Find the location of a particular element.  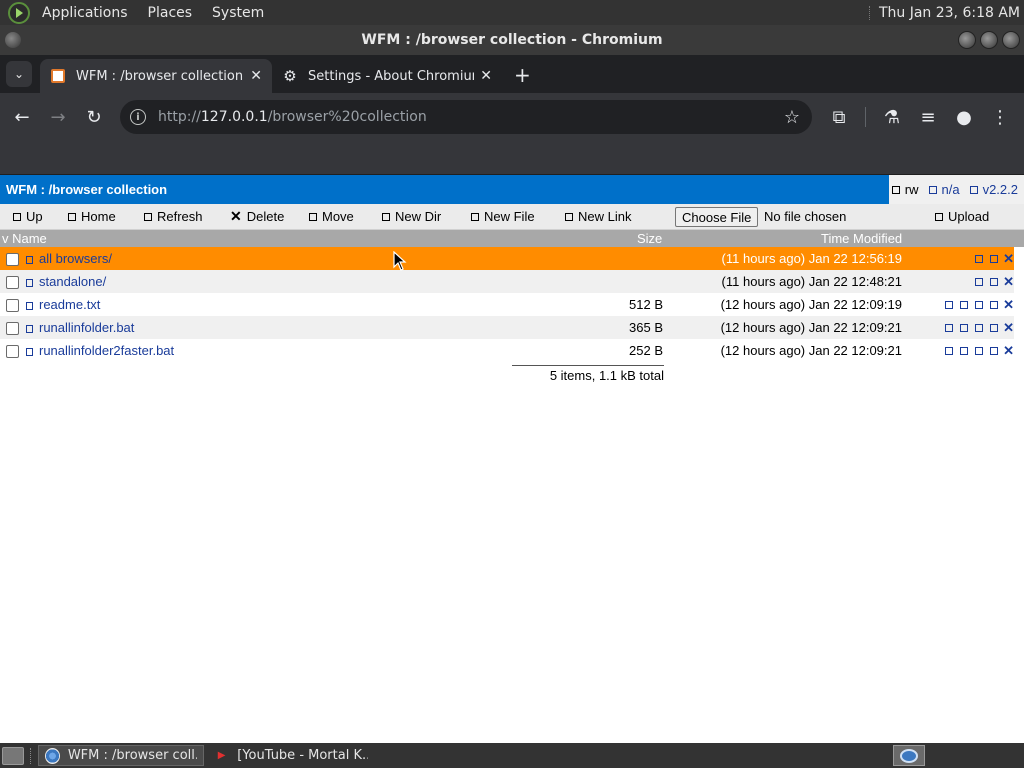

bookmark-star-icon: ☆ is located at coordinates (792, 117).